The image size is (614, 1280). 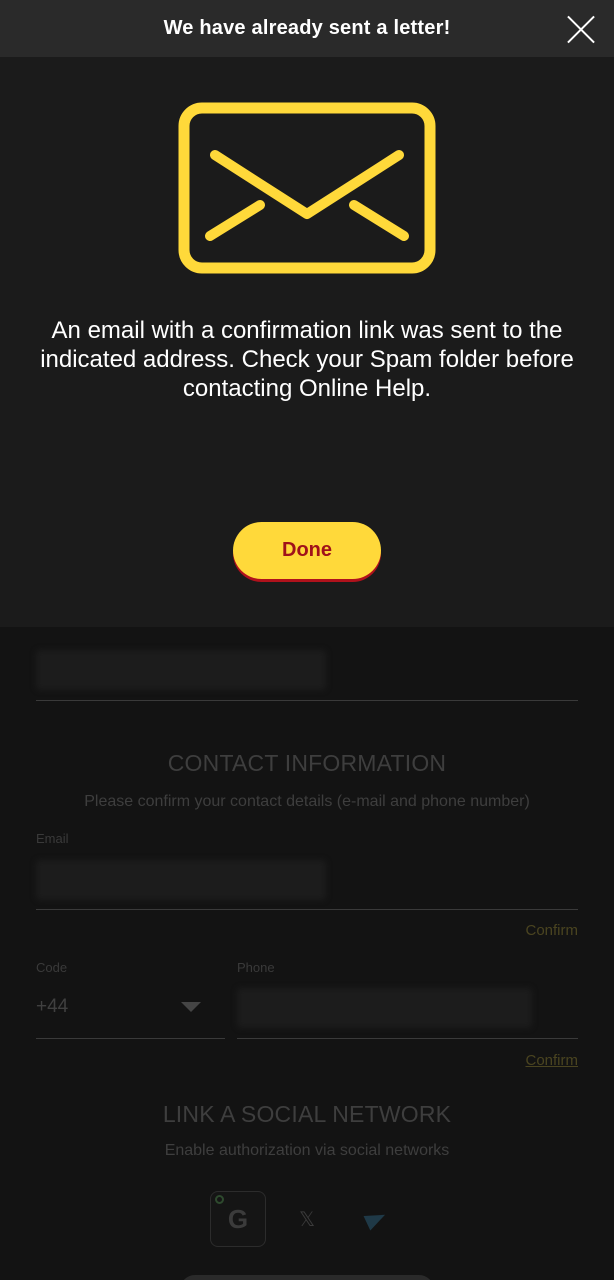 What do you see at coordinates (307, 550) in the screenshot?
I see `done-button: Done` at bounding box center [307, 550].